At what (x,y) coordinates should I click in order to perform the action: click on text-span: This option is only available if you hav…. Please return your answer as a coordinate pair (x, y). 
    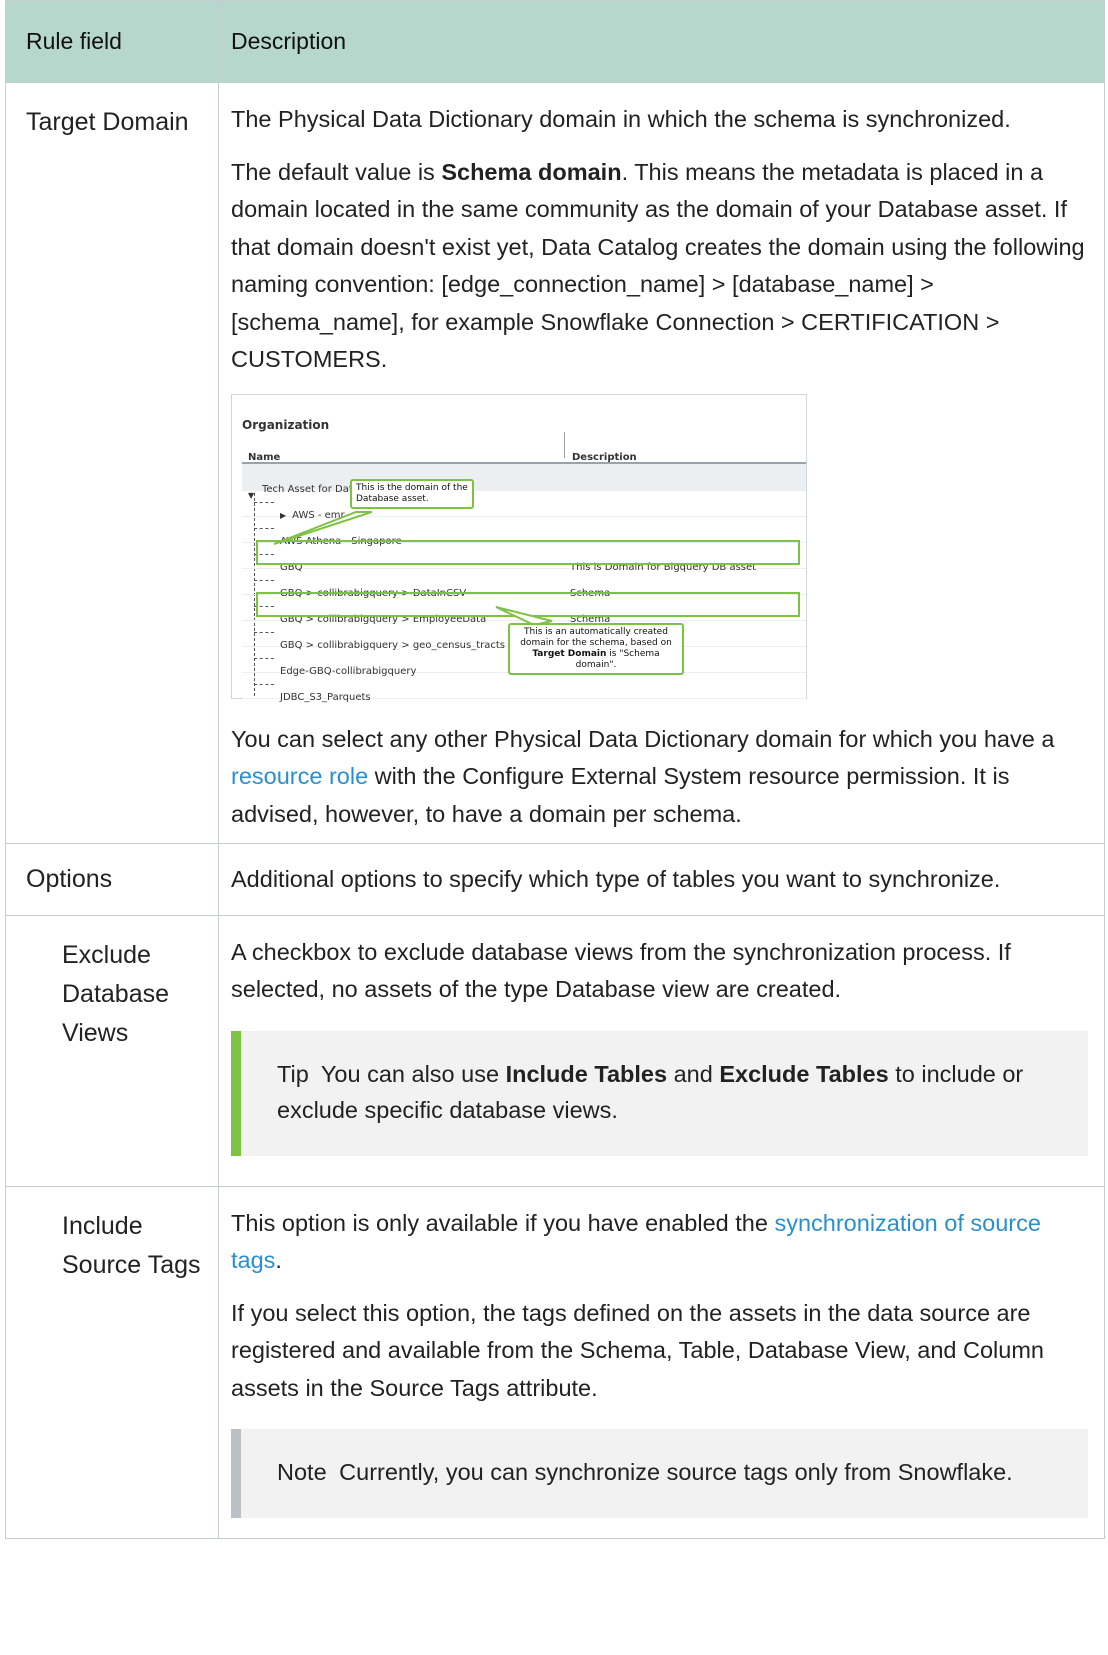
    Looking at the image, I should click on (503, 1222).